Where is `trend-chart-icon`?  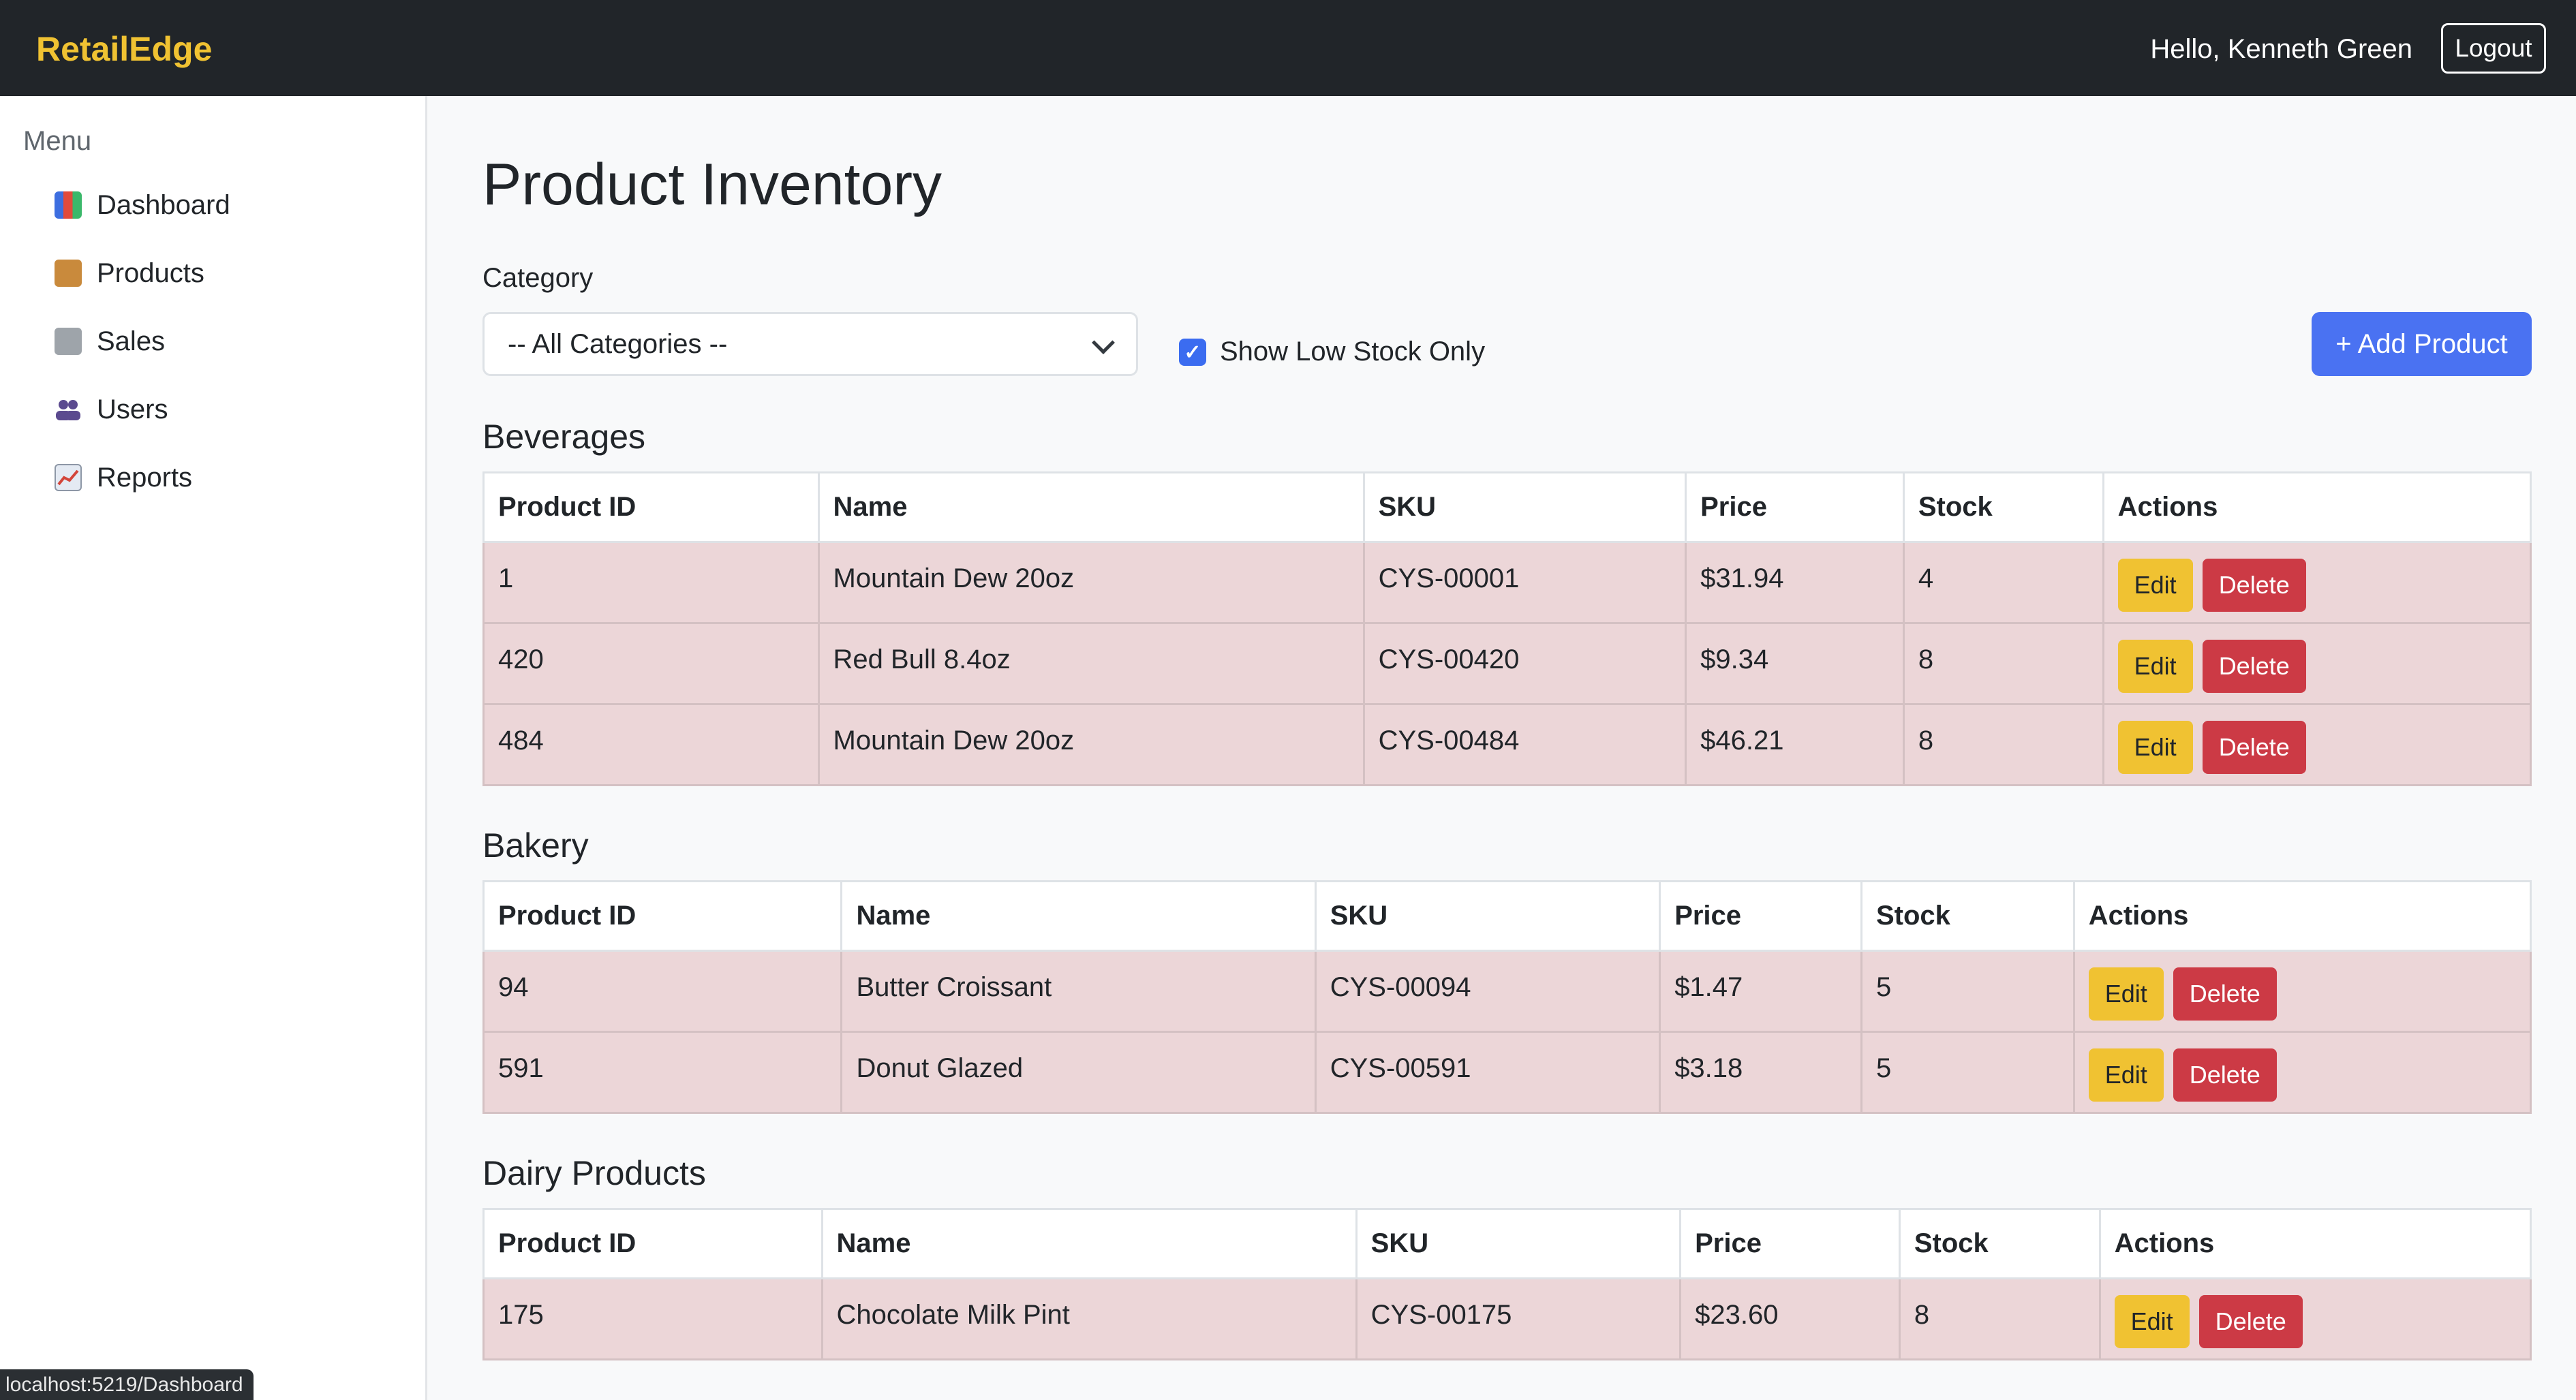 trend-chart-icon is located at coordinates (68, 477).